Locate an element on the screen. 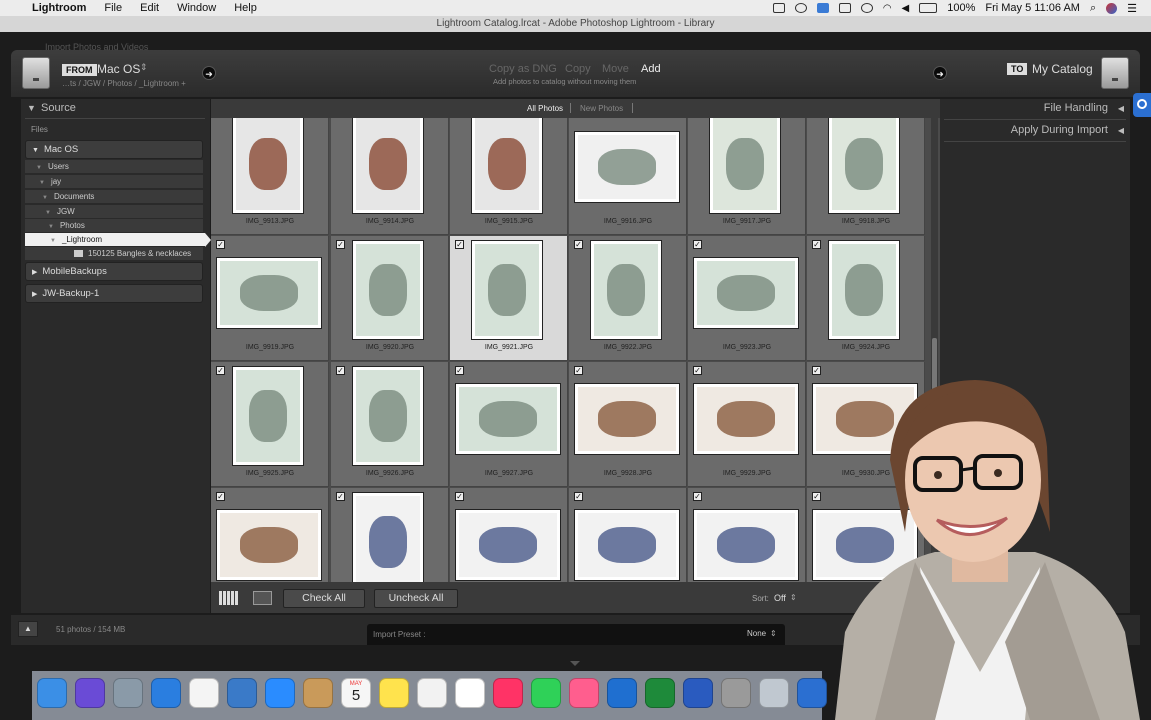 The image size is (1151, 720). photo-cell: ✓ IMG_9920.JPG is located at coordinates (390, 298).